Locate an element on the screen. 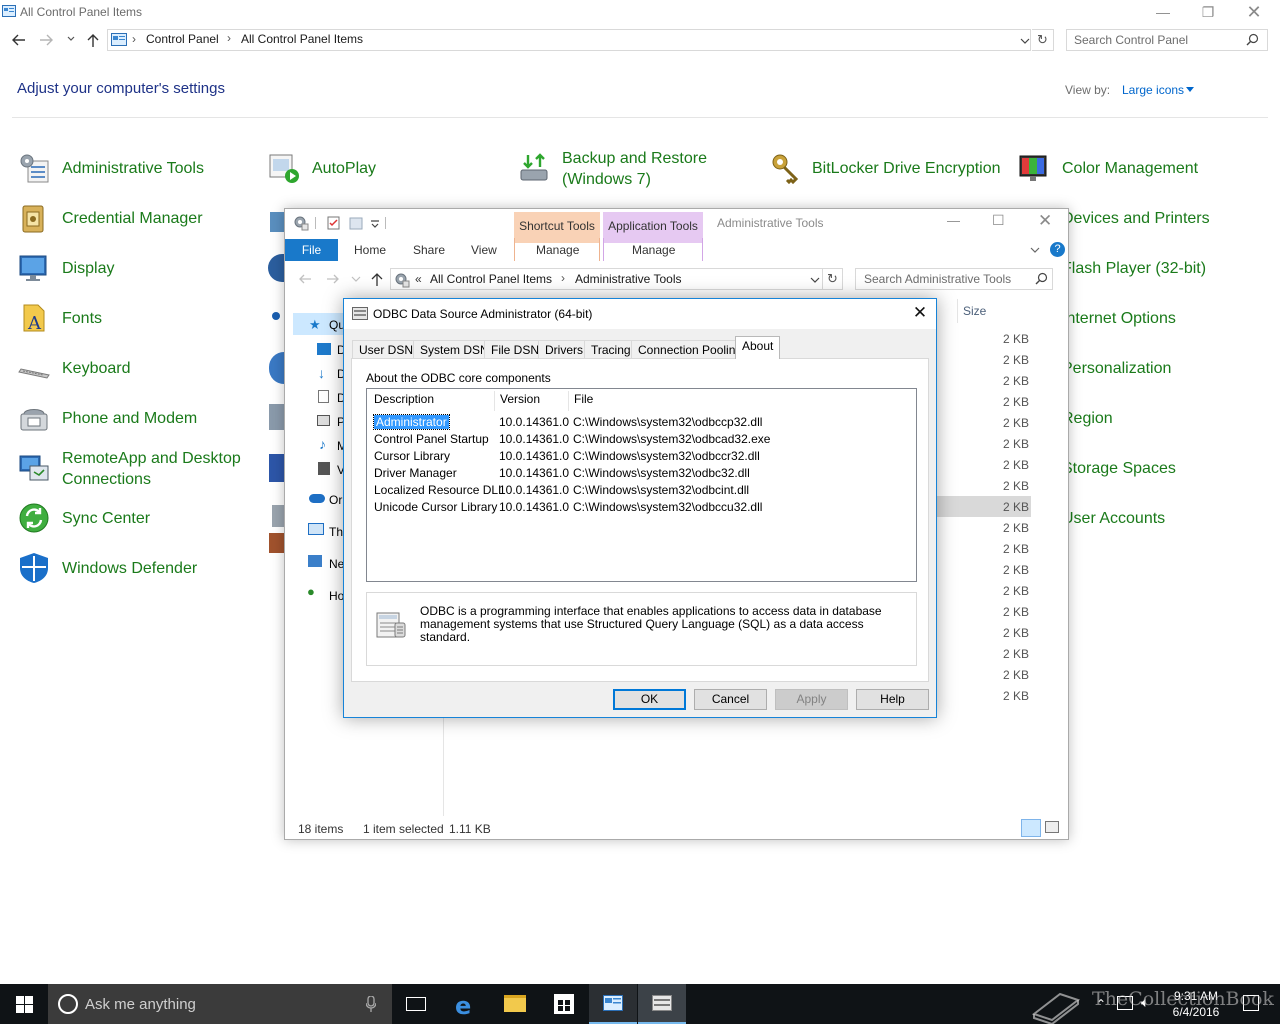 This screenshot has width=1280, height=1024. table-cell: C:\Windows\system32\odbccu32.dll is located at coordinates (667, 507).